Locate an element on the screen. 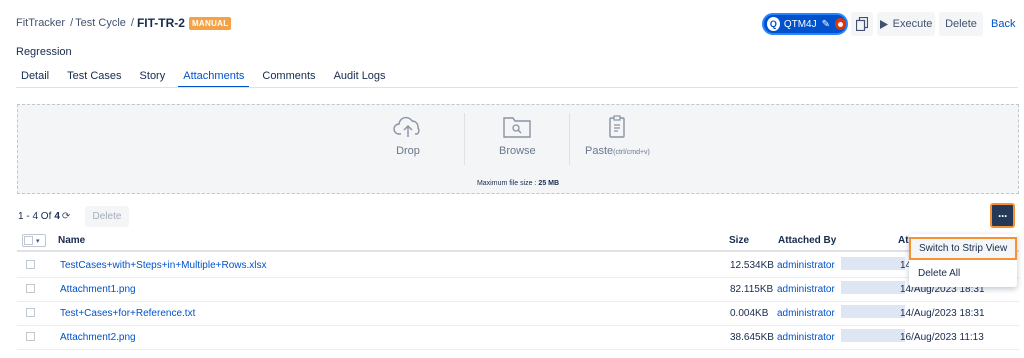 The height and width of the screenshot is (358, 1024). breadcrumb-project: FitTracker is located at coordinates (40, 23).